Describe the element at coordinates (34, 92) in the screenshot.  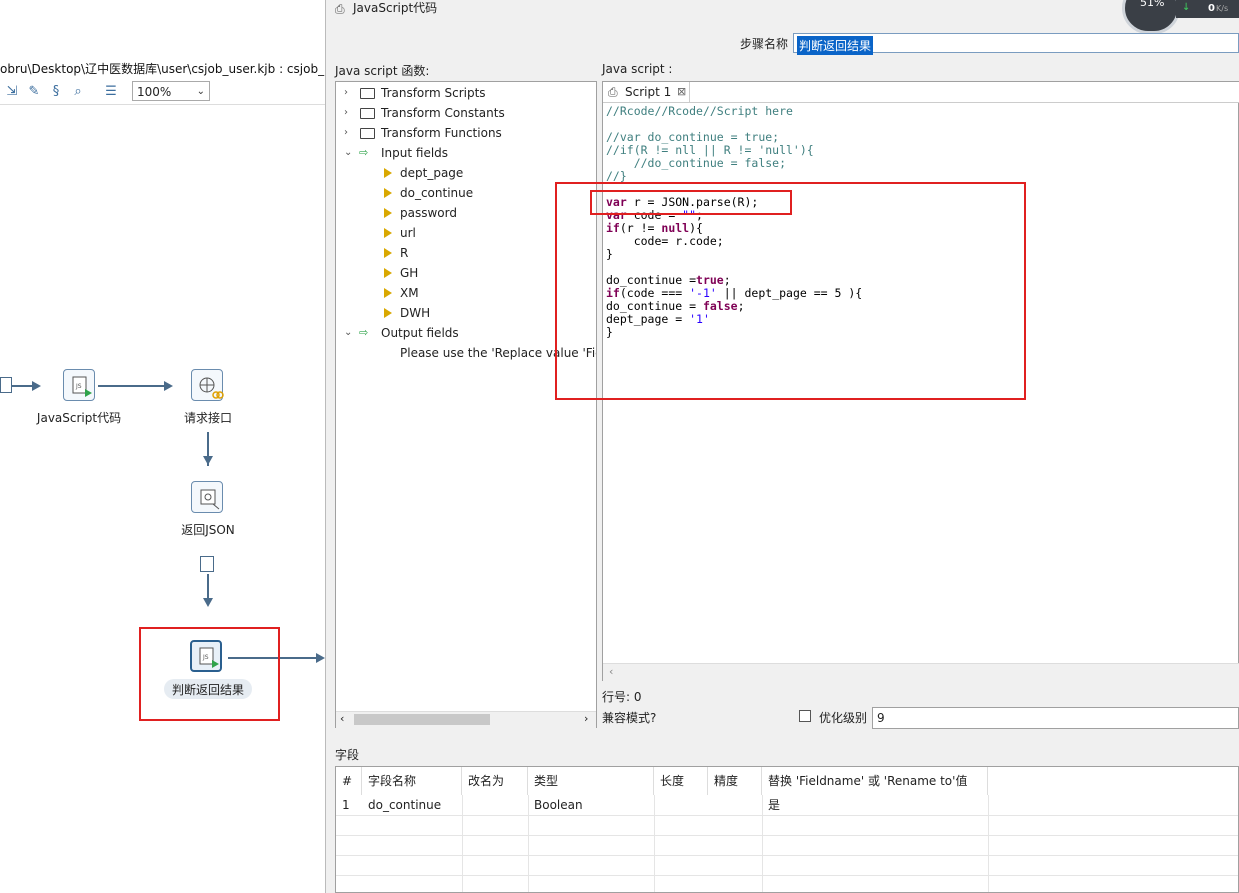
I see `verify-icon: ✎` at that location.